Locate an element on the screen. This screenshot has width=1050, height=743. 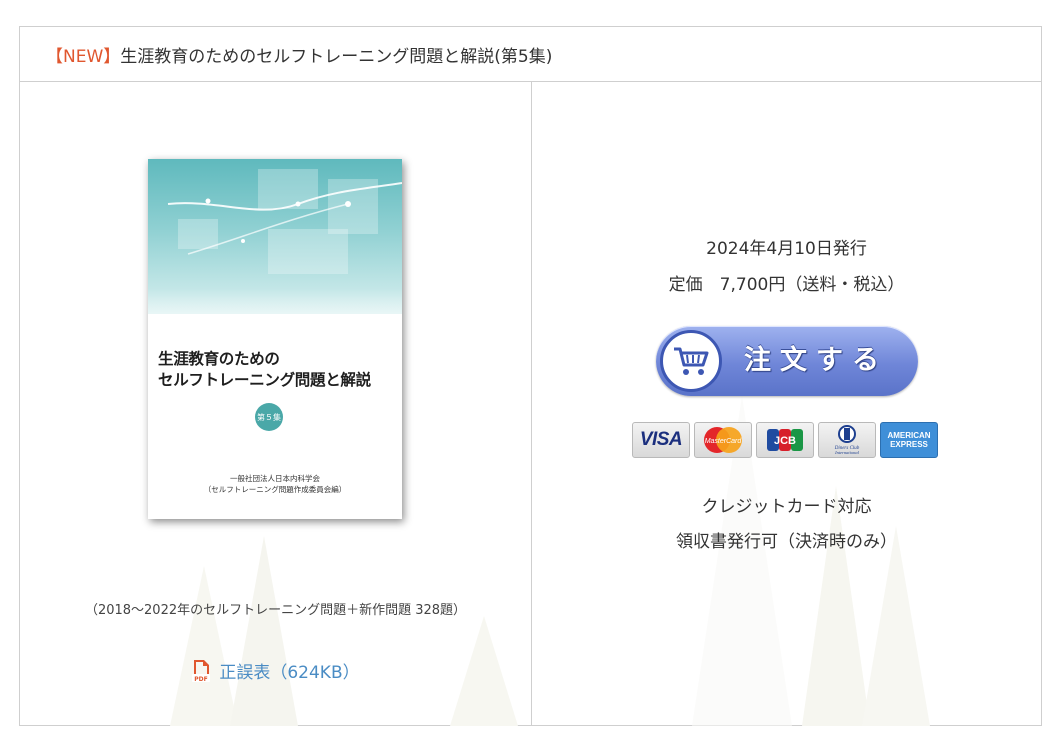
product-title: 生涯教育のためのセルフトレーニング問題と解説(第5集) is located at coordinates (336, 56).